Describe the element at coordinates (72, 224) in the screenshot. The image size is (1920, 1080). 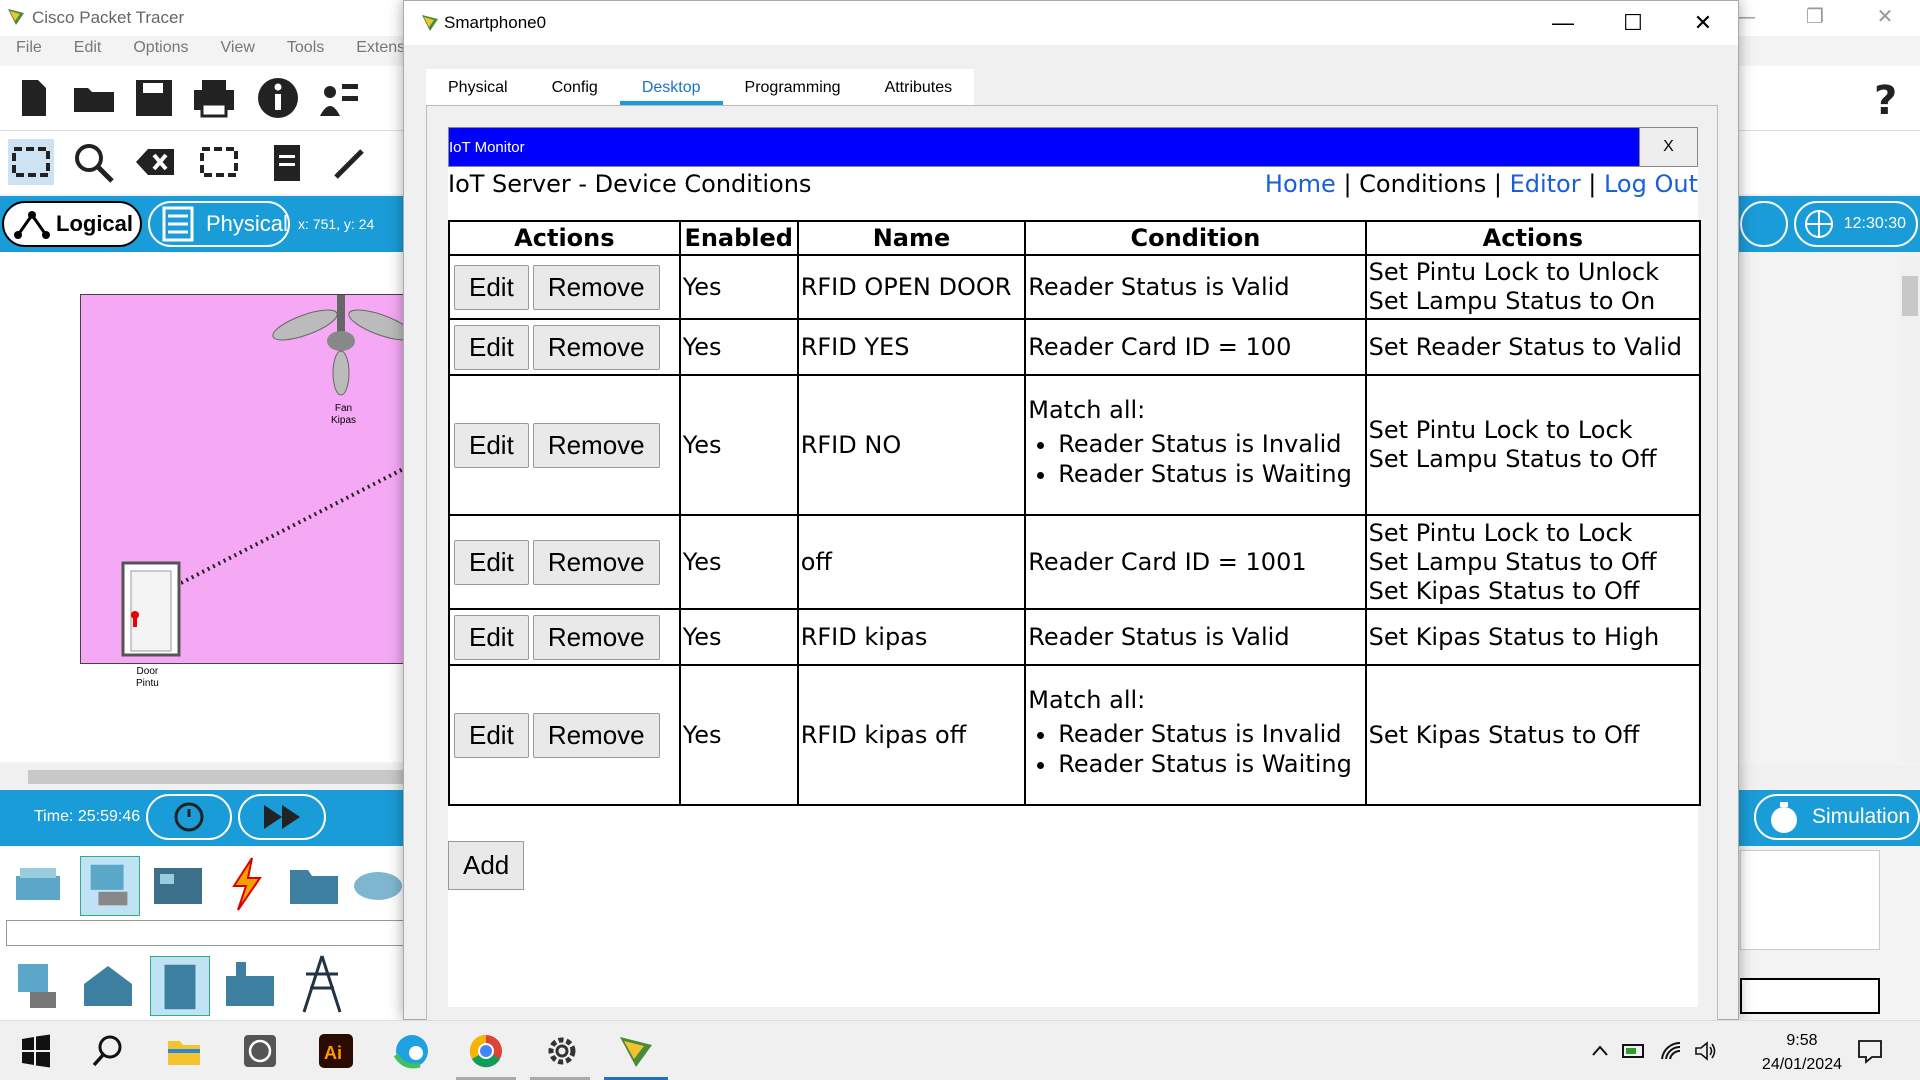
I see `logical-view-tab: Logical` at that location.